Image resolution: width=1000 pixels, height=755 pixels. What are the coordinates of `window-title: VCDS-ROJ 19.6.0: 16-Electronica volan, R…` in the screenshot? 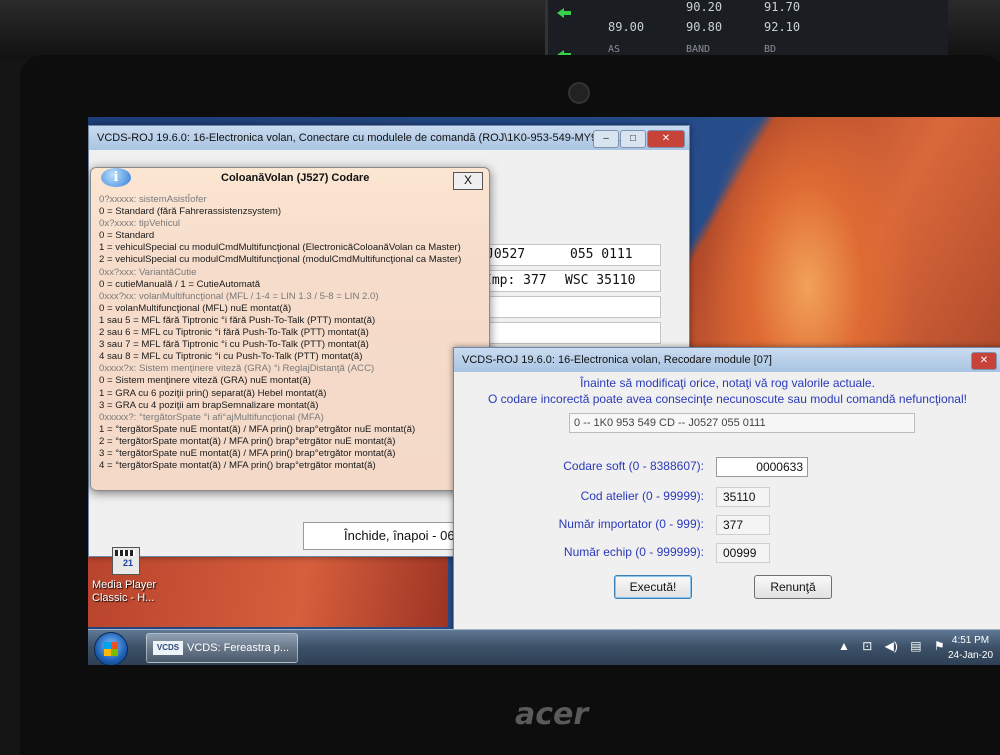 It's located at (727, 360).